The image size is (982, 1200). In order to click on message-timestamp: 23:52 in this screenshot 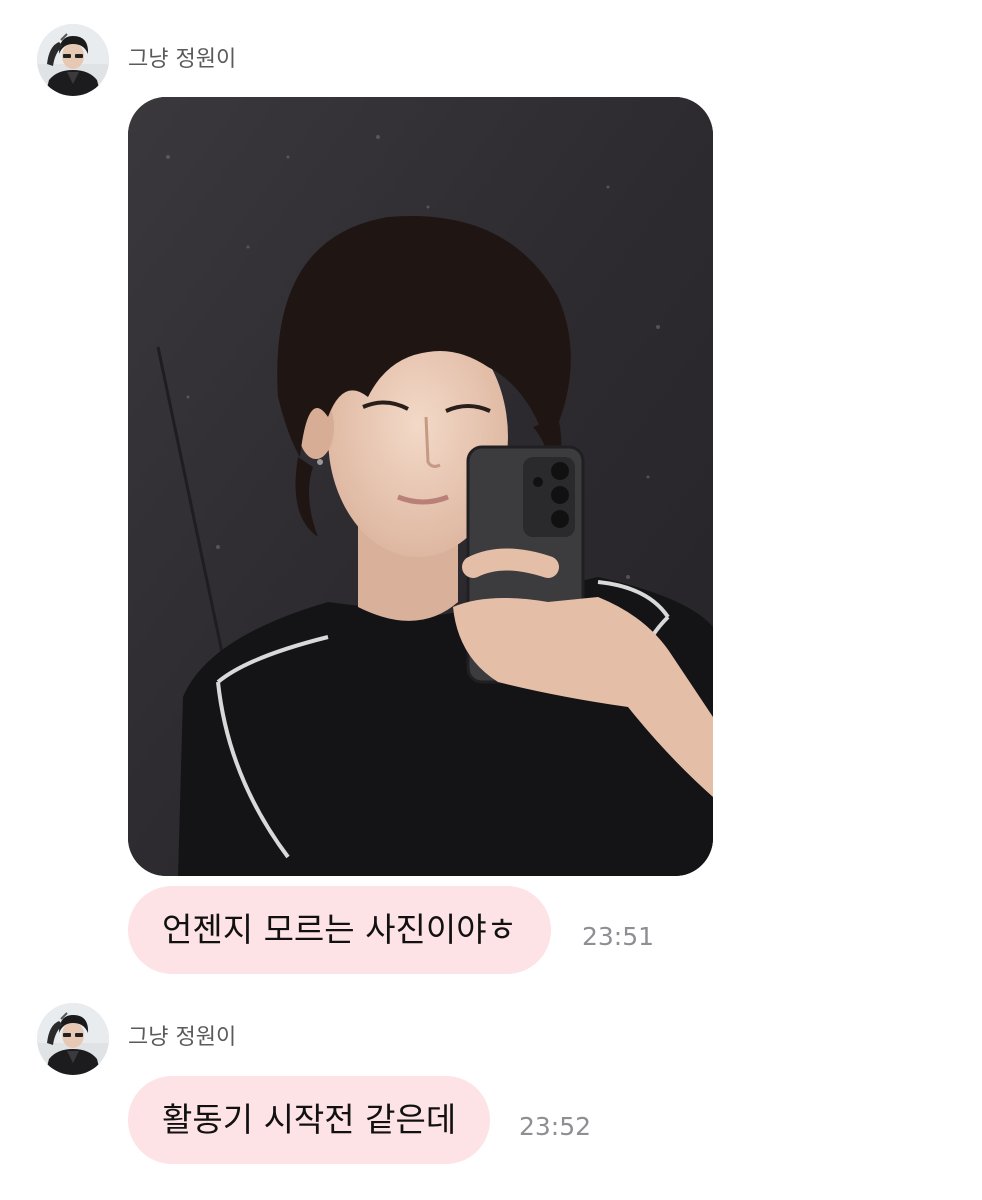, I will do `click(555, 1126)`.